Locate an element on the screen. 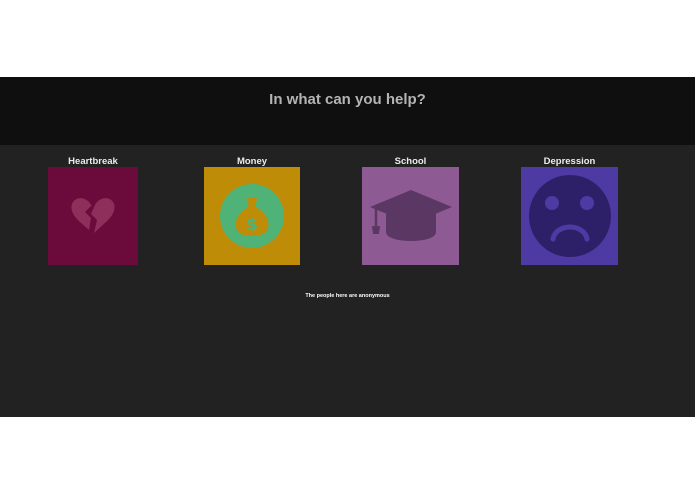 The height and width of the screenshot is (494, 695). category-label-school: School is located at coordinates (410, 161).